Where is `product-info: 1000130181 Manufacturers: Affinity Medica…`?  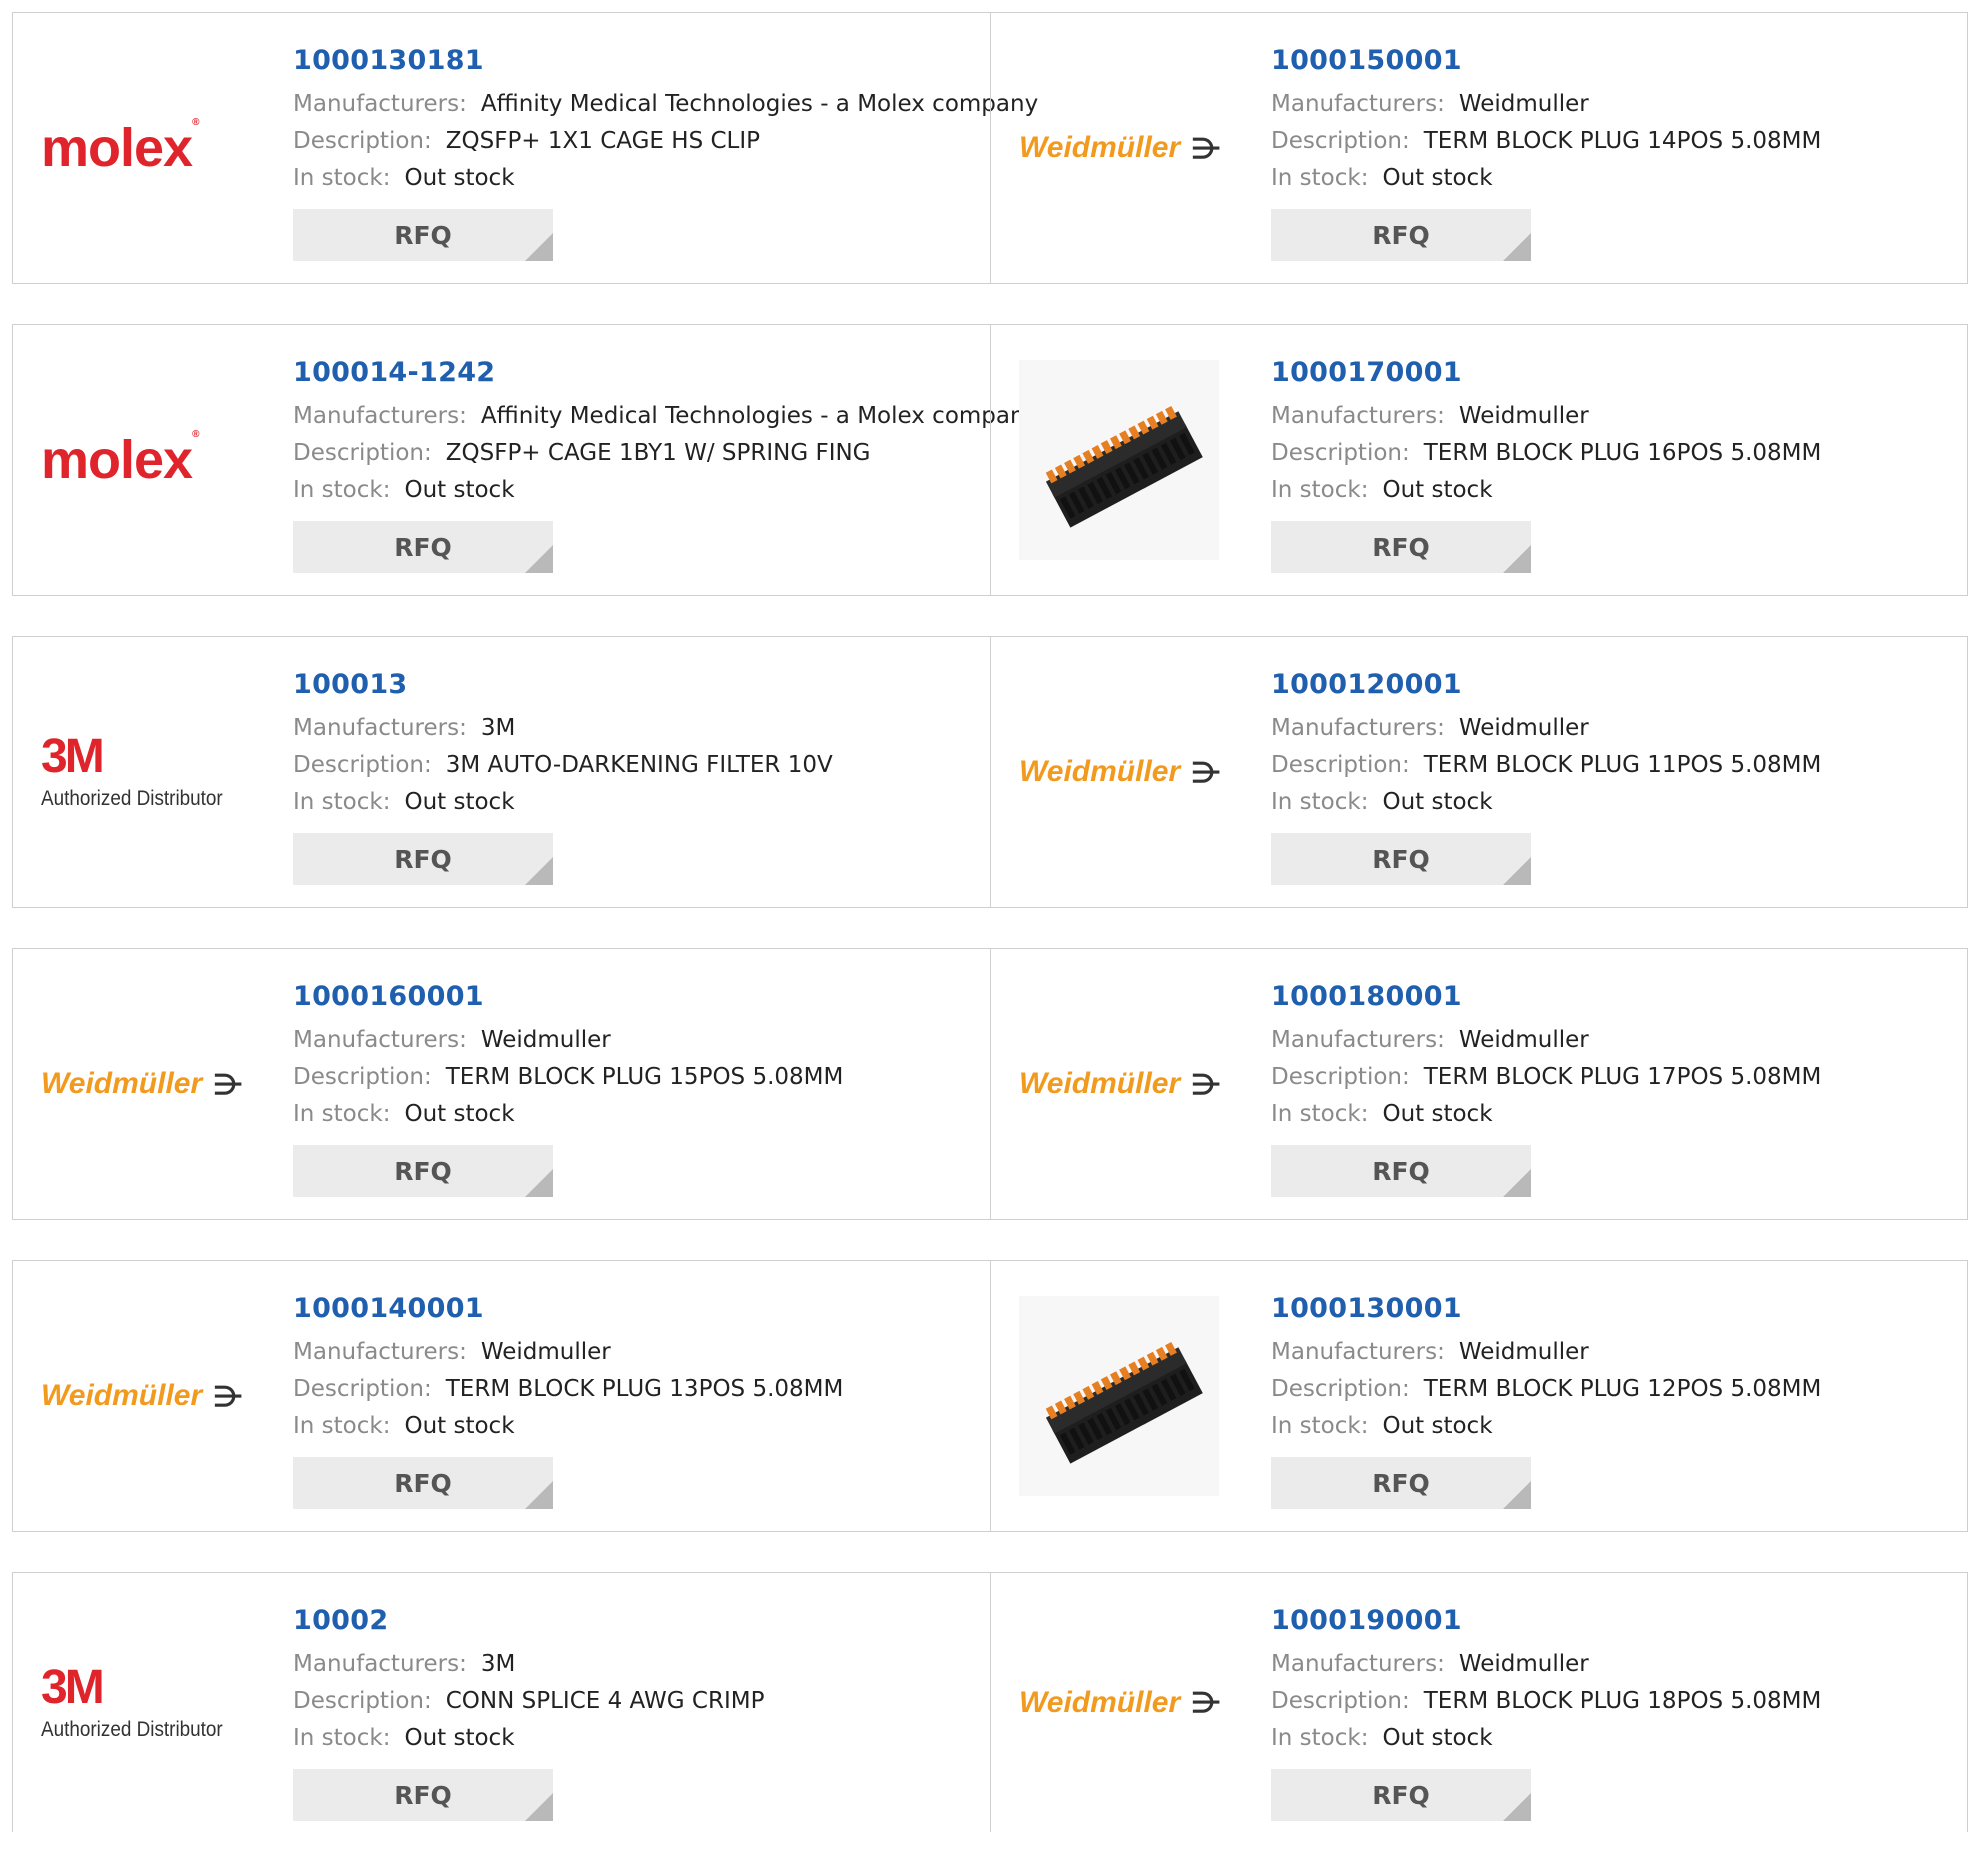
product-info: 1000130181 Manufacturers: Affinity Medica… is located at coordinates (665, 153).